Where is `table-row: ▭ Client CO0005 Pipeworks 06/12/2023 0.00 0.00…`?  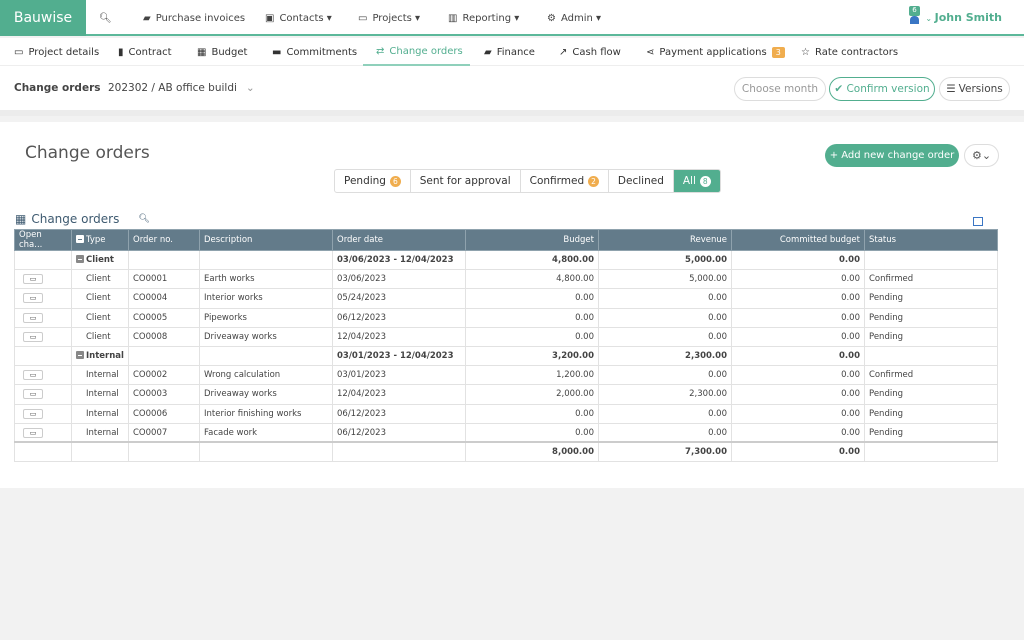 table-row: ▭ Client CO0005 Pipeworks 06/12/2023 0.00 0.00… is located at coordinates (506, 317).